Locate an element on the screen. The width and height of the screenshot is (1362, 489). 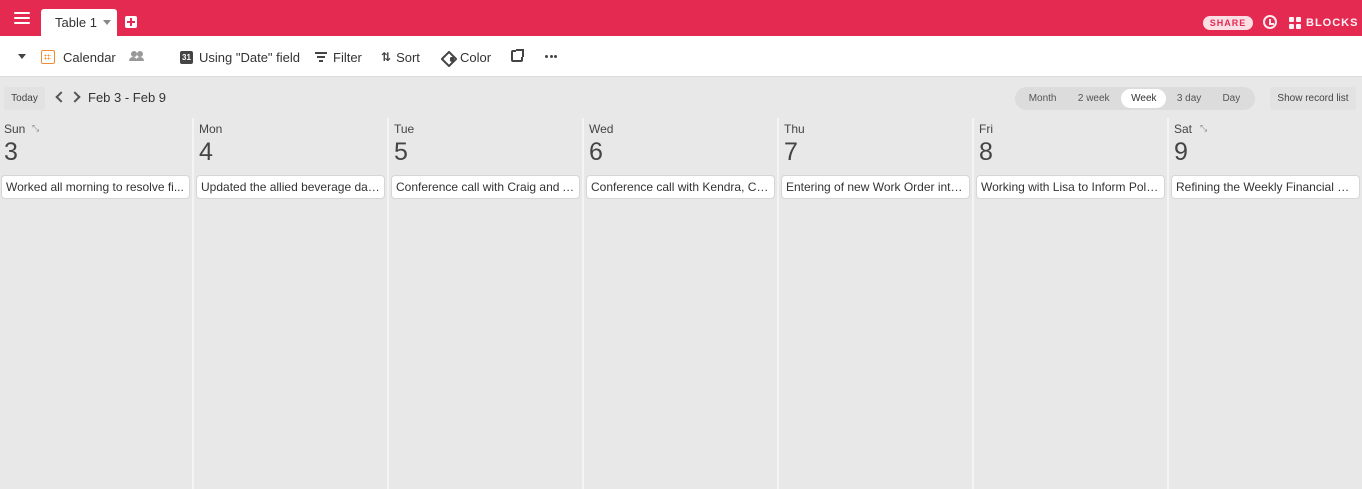
day-name: Sun is located at coordinates (15, 129).